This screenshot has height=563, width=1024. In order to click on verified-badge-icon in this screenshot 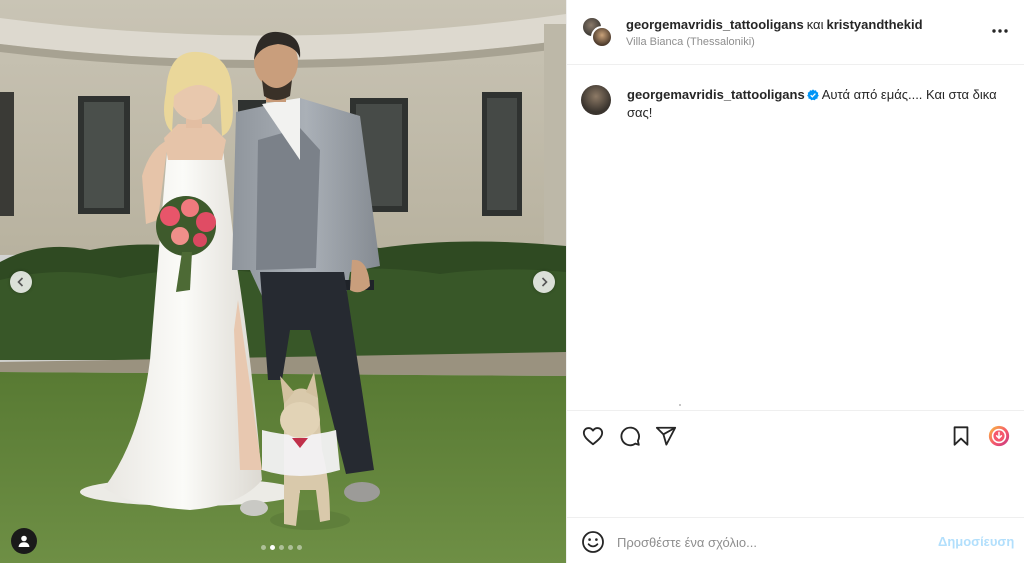, I will do `click(812, 95)`.